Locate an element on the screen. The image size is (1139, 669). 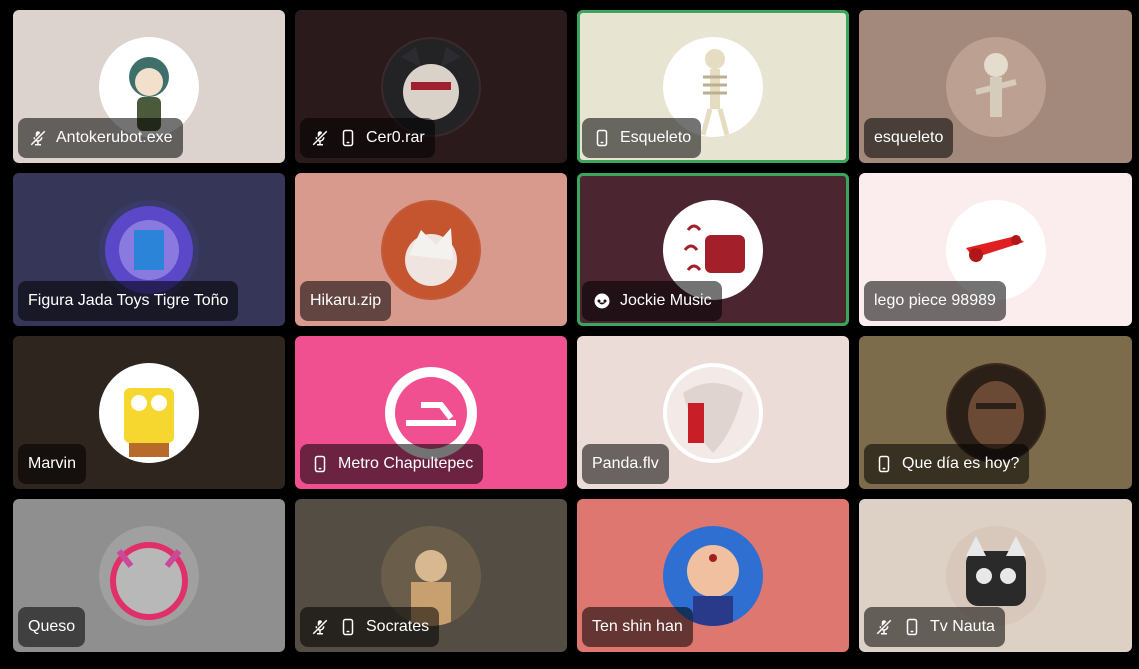
participant-tile: Hikaru.zip is located at coordinates (431, 249).